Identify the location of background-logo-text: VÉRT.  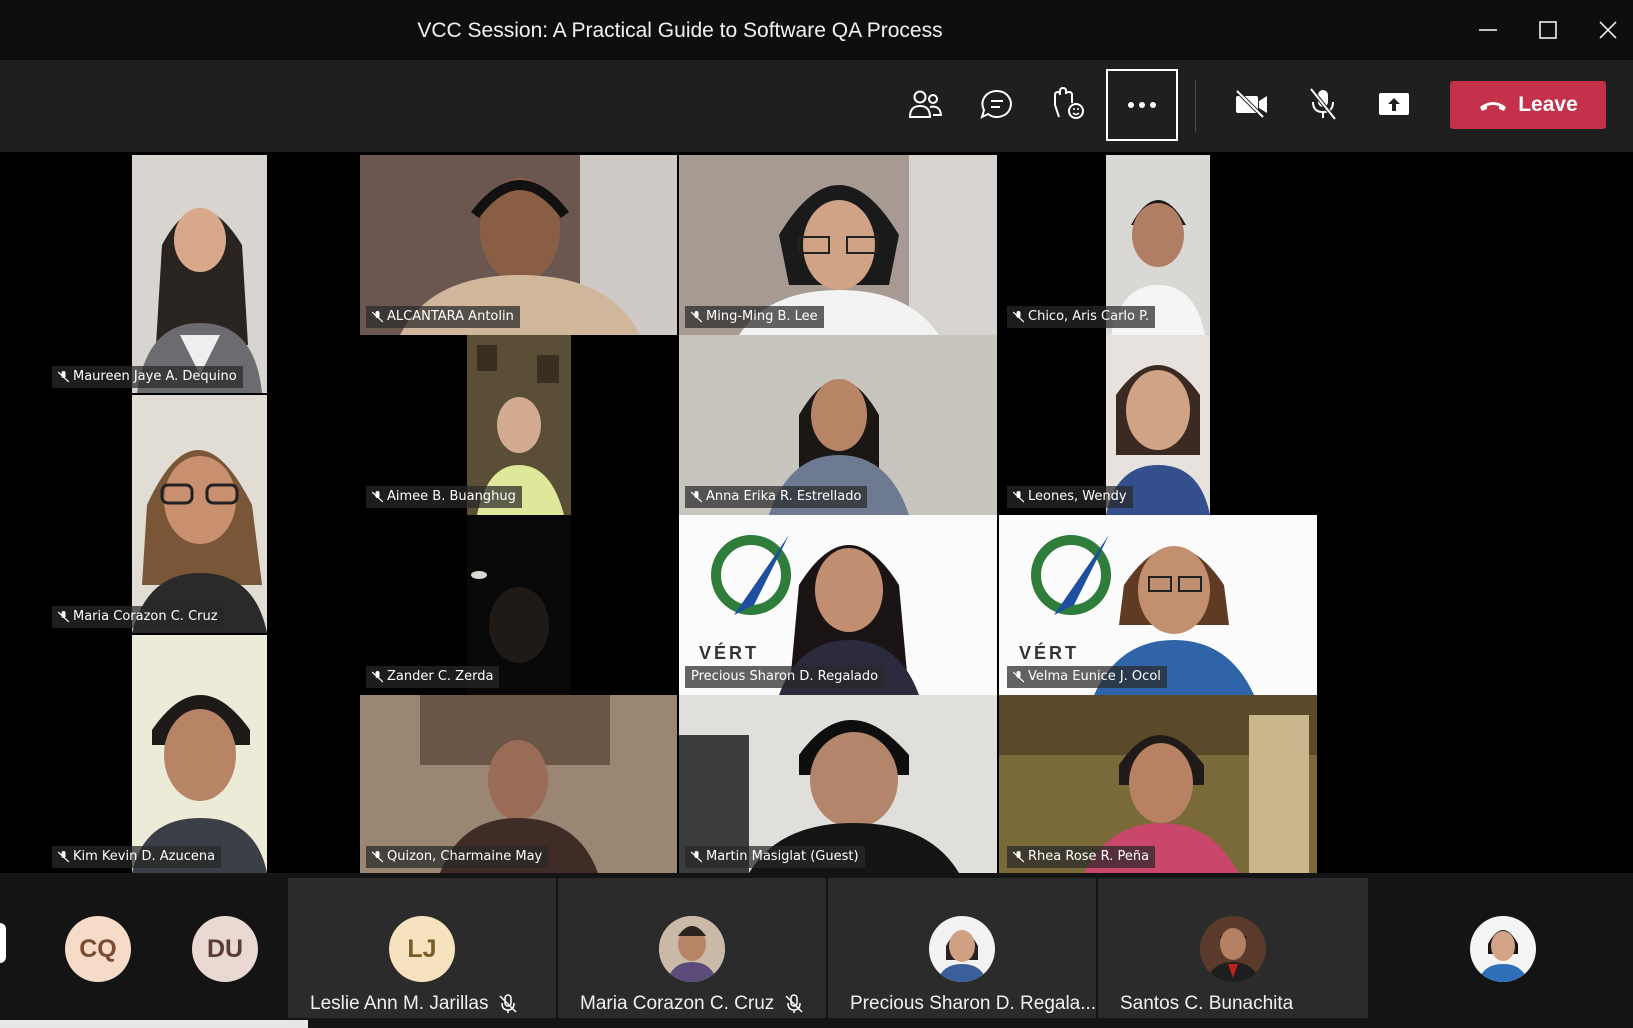
(729, 653).